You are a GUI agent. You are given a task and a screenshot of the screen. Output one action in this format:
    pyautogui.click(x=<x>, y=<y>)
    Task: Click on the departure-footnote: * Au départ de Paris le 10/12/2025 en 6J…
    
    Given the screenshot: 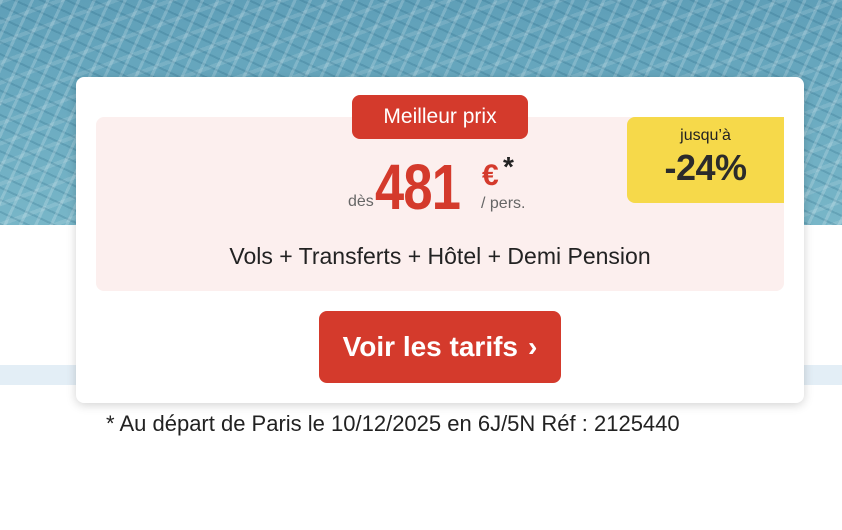 What is the action you would take?
    pyautogui.click(x=393, y=423)
    